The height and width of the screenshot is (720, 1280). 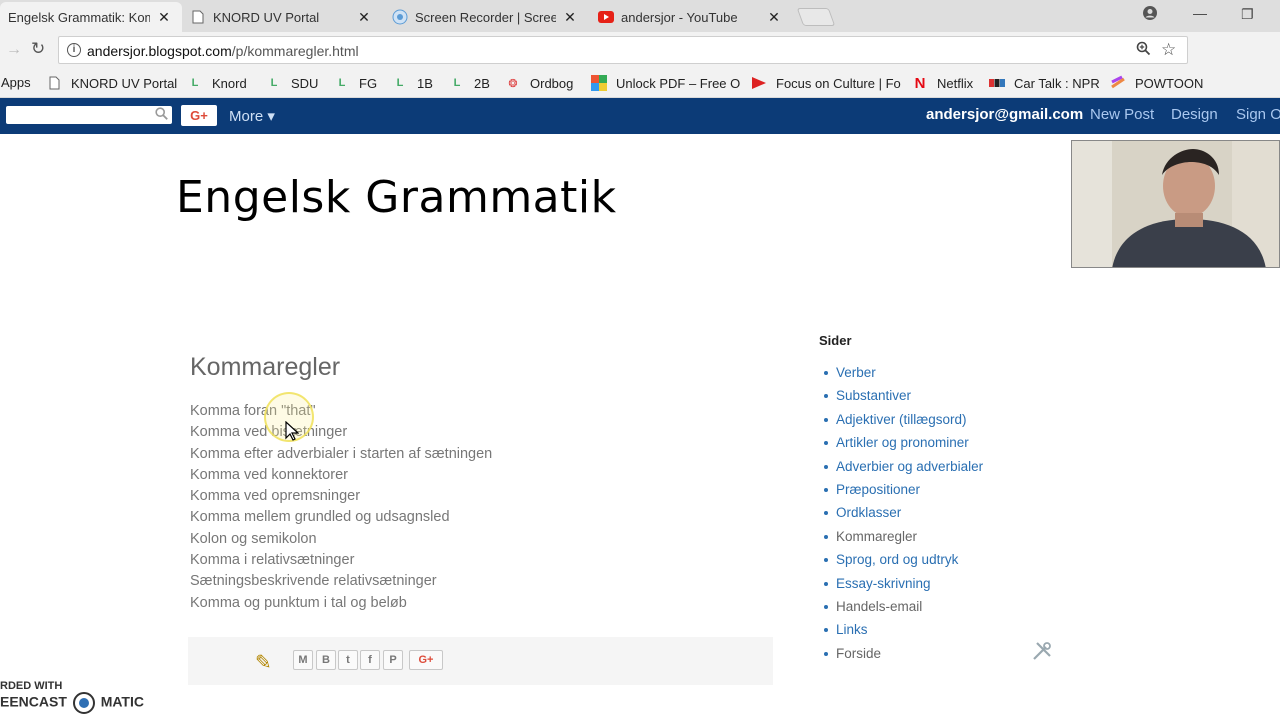 I want to click on sidebar-page-adjektiver: Adjektiver (tillægsord), so click(x=903, y=421).